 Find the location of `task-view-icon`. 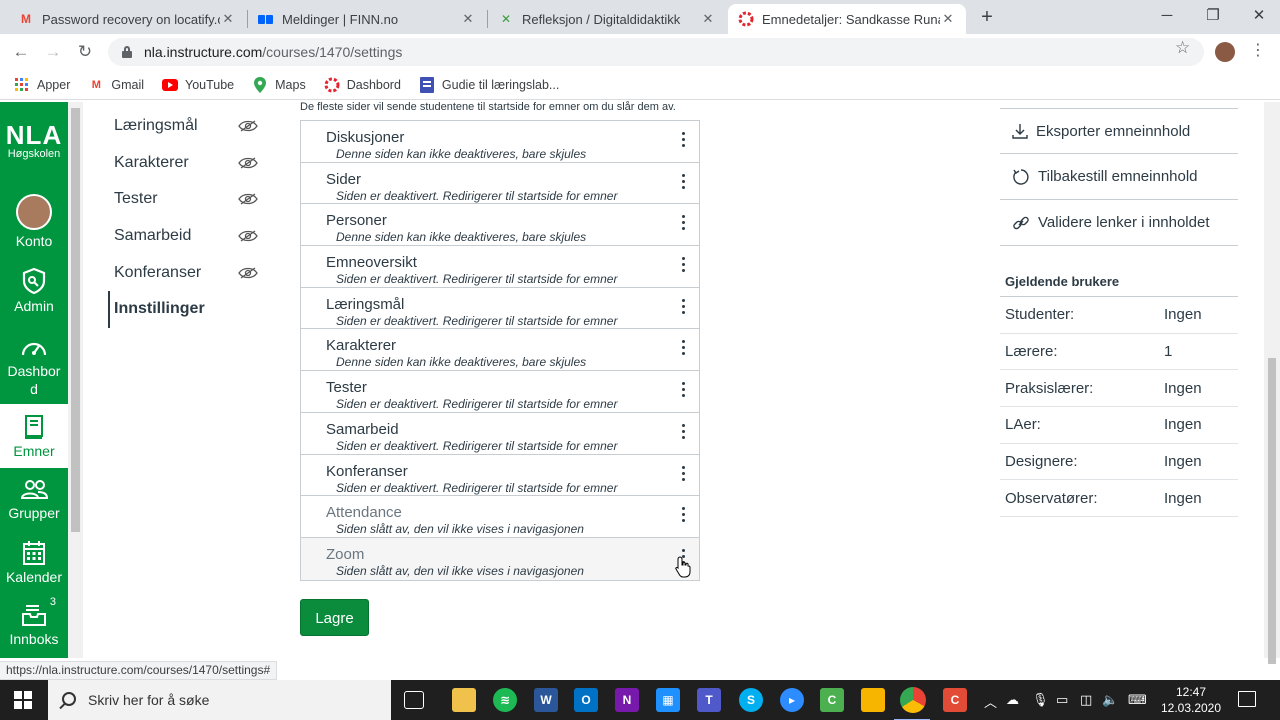

task-view-icon is located at coordinates (414, 700).